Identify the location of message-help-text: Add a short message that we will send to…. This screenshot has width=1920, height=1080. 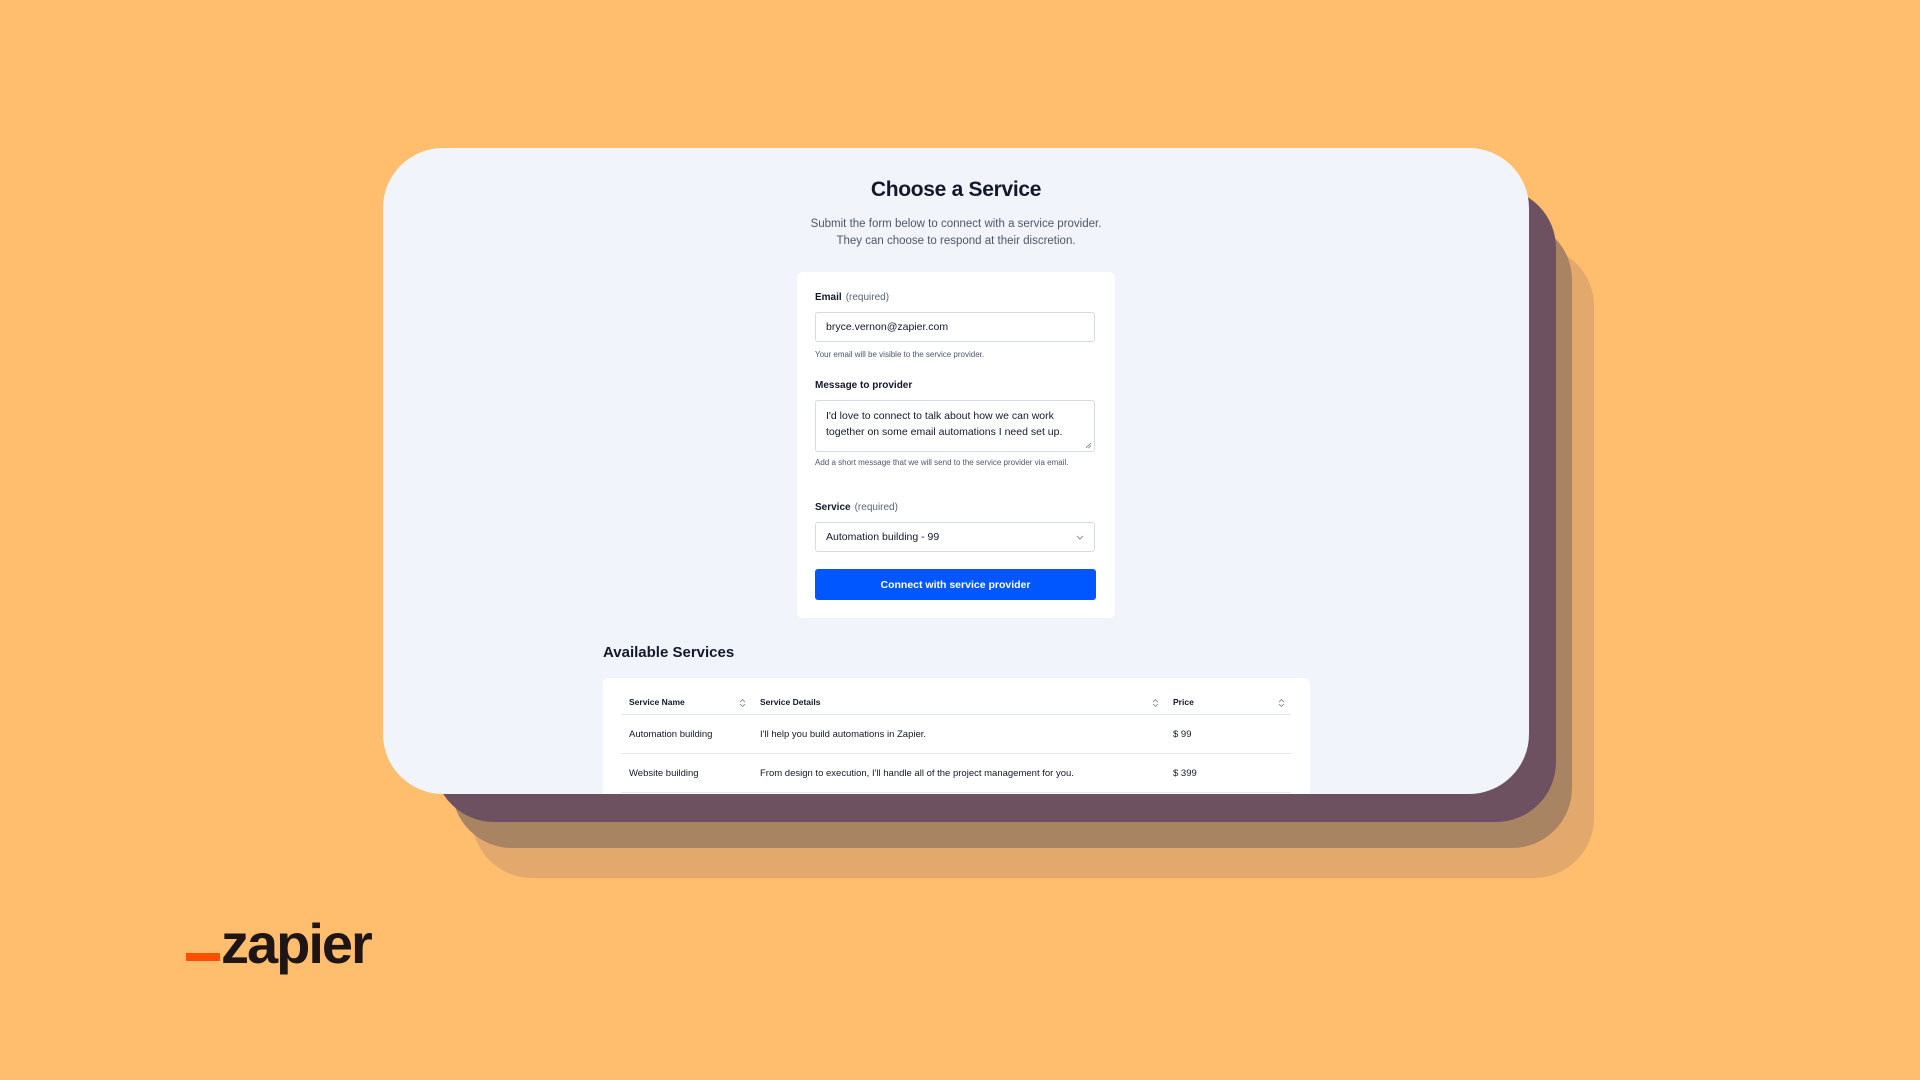
(942, 462).